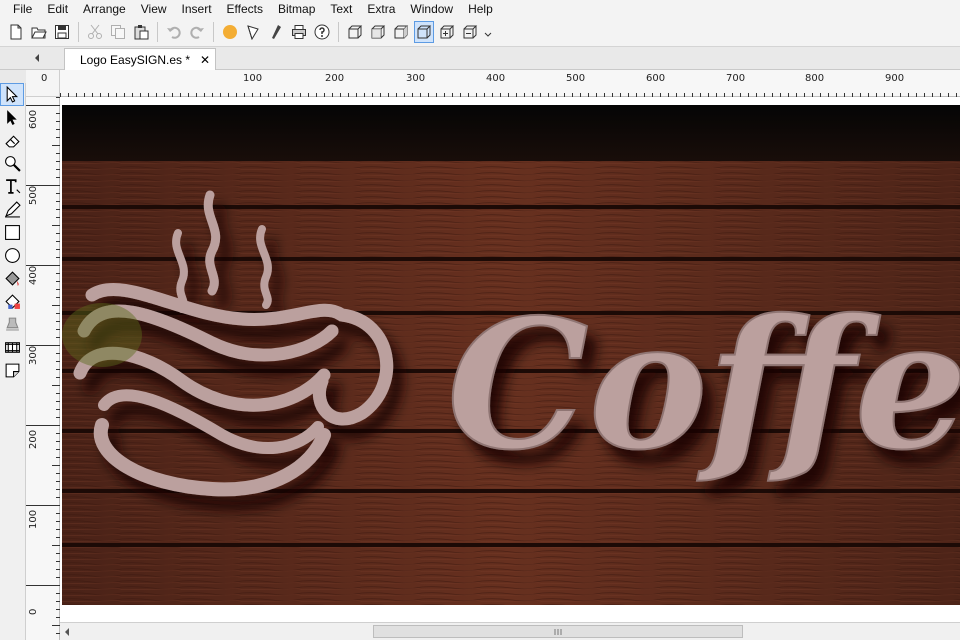 This screenshot has height=640, width=960. I want to click on box-back-icon, so click(378, 32).